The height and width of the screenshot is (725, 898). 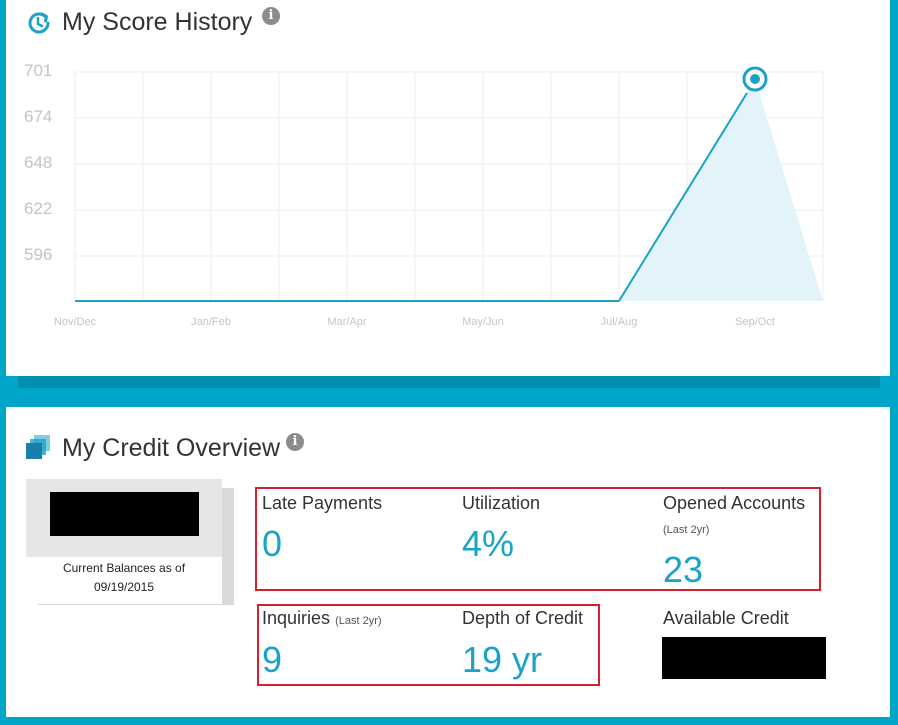 What do you see at coordinates (75, 322) in the screenshot?
I see `x-tick-label: Nov/Dec` at bounding box center [75, 322].